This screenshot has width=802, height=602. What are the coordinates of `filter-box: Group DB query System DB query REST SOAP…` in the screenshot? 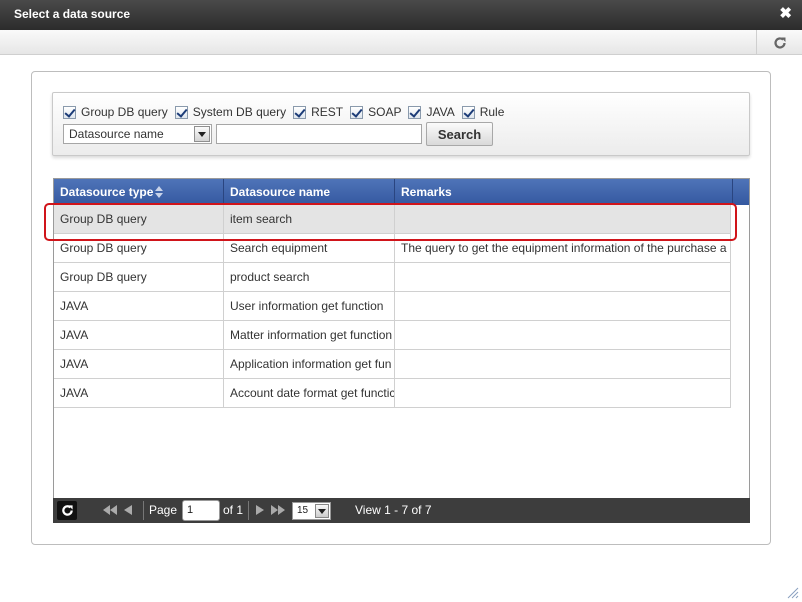 It's located at (401, 124).